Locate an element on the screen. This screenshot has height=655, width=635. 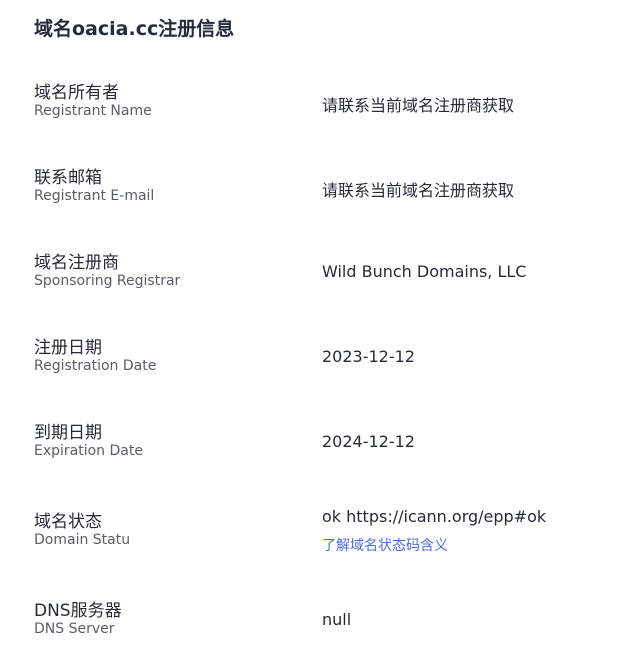
row-label-en: Sponsoring Registrar is located at coordinates (107, 281).